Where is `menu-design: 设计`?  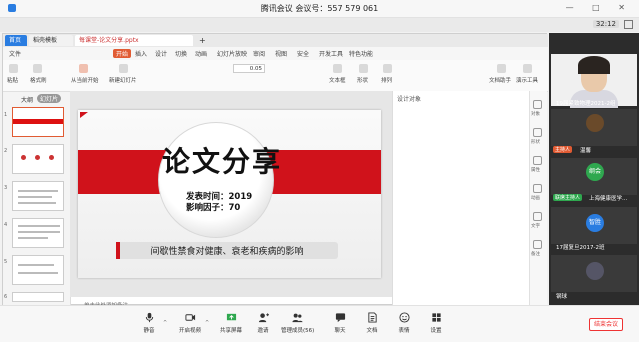
menu-design: 设计 is located at coordinates (161, 53).